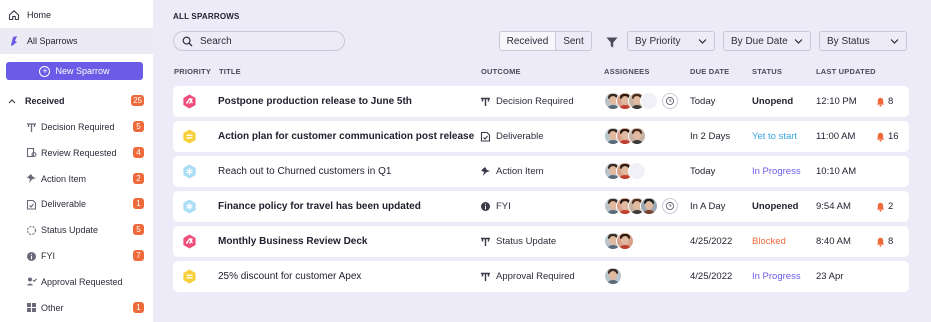 Image resolution: width=931 pixels, height=322 pixels. I want to click on sidebar-item-status-update: Status Update 5, so click(76, 230).